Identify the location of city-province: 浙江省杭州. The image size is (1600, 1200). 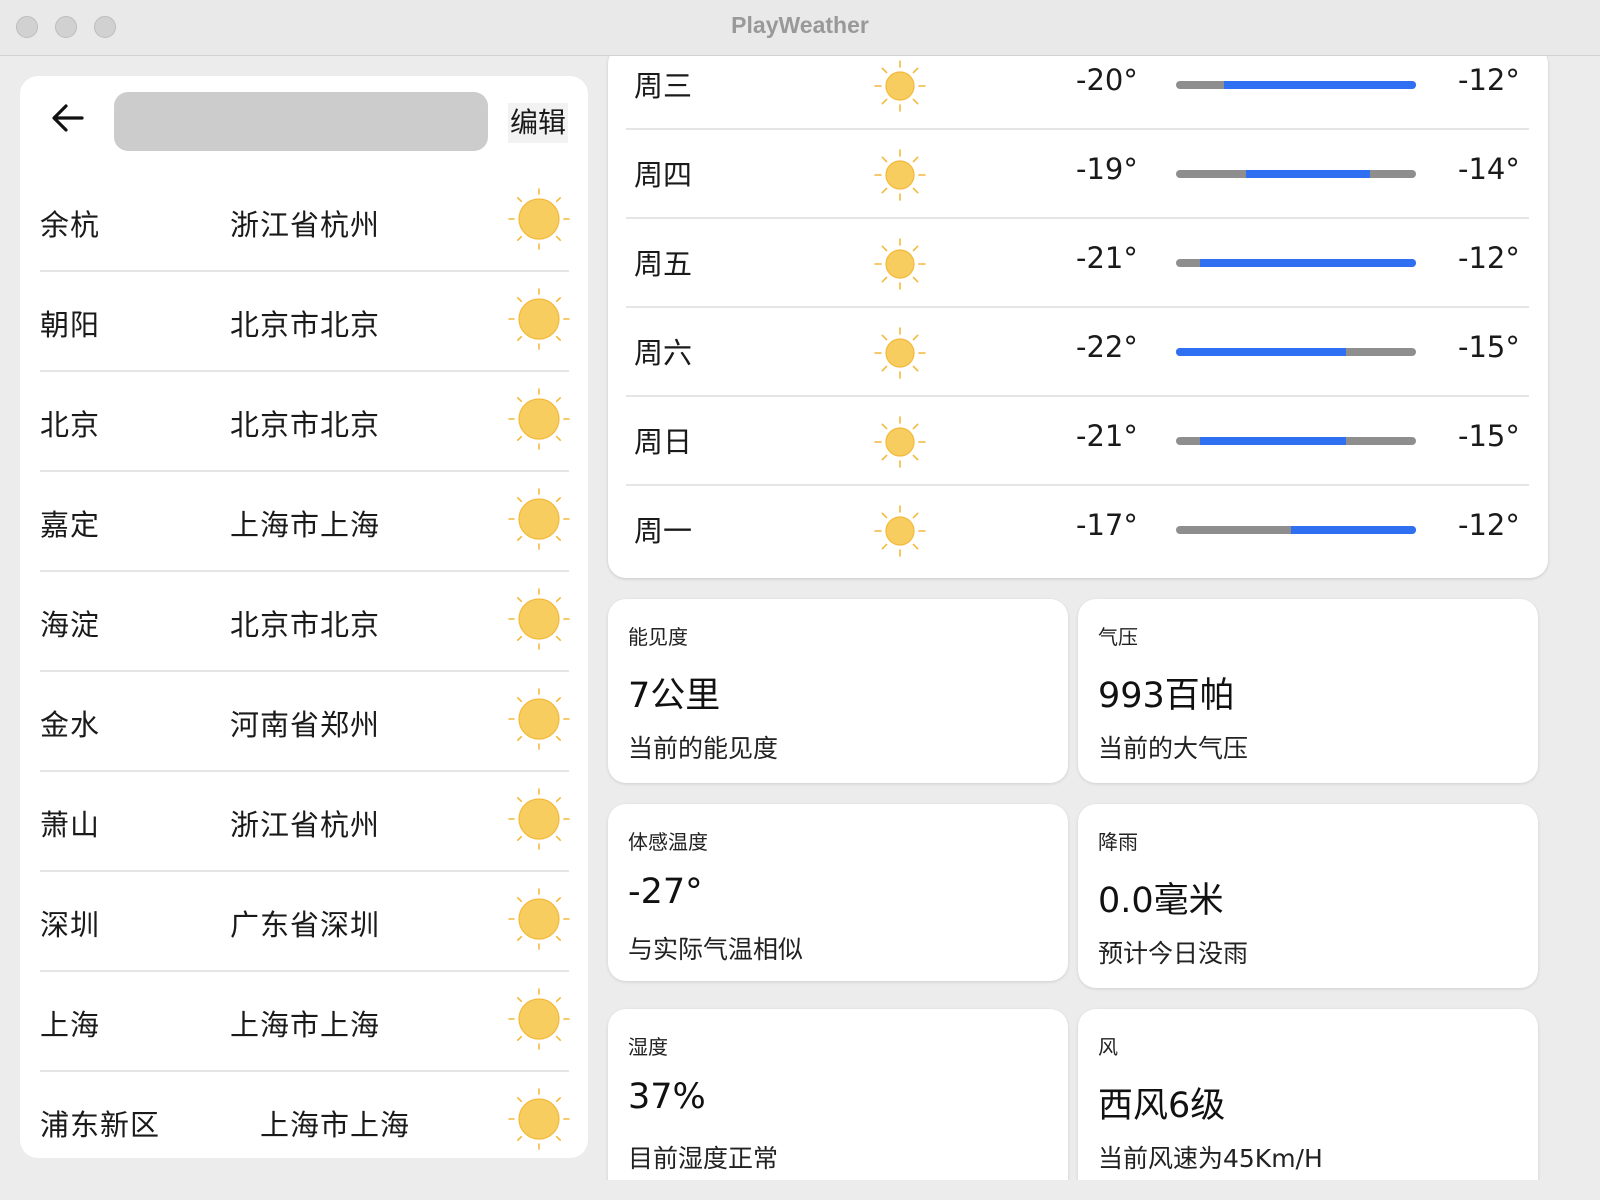
(305, 825).